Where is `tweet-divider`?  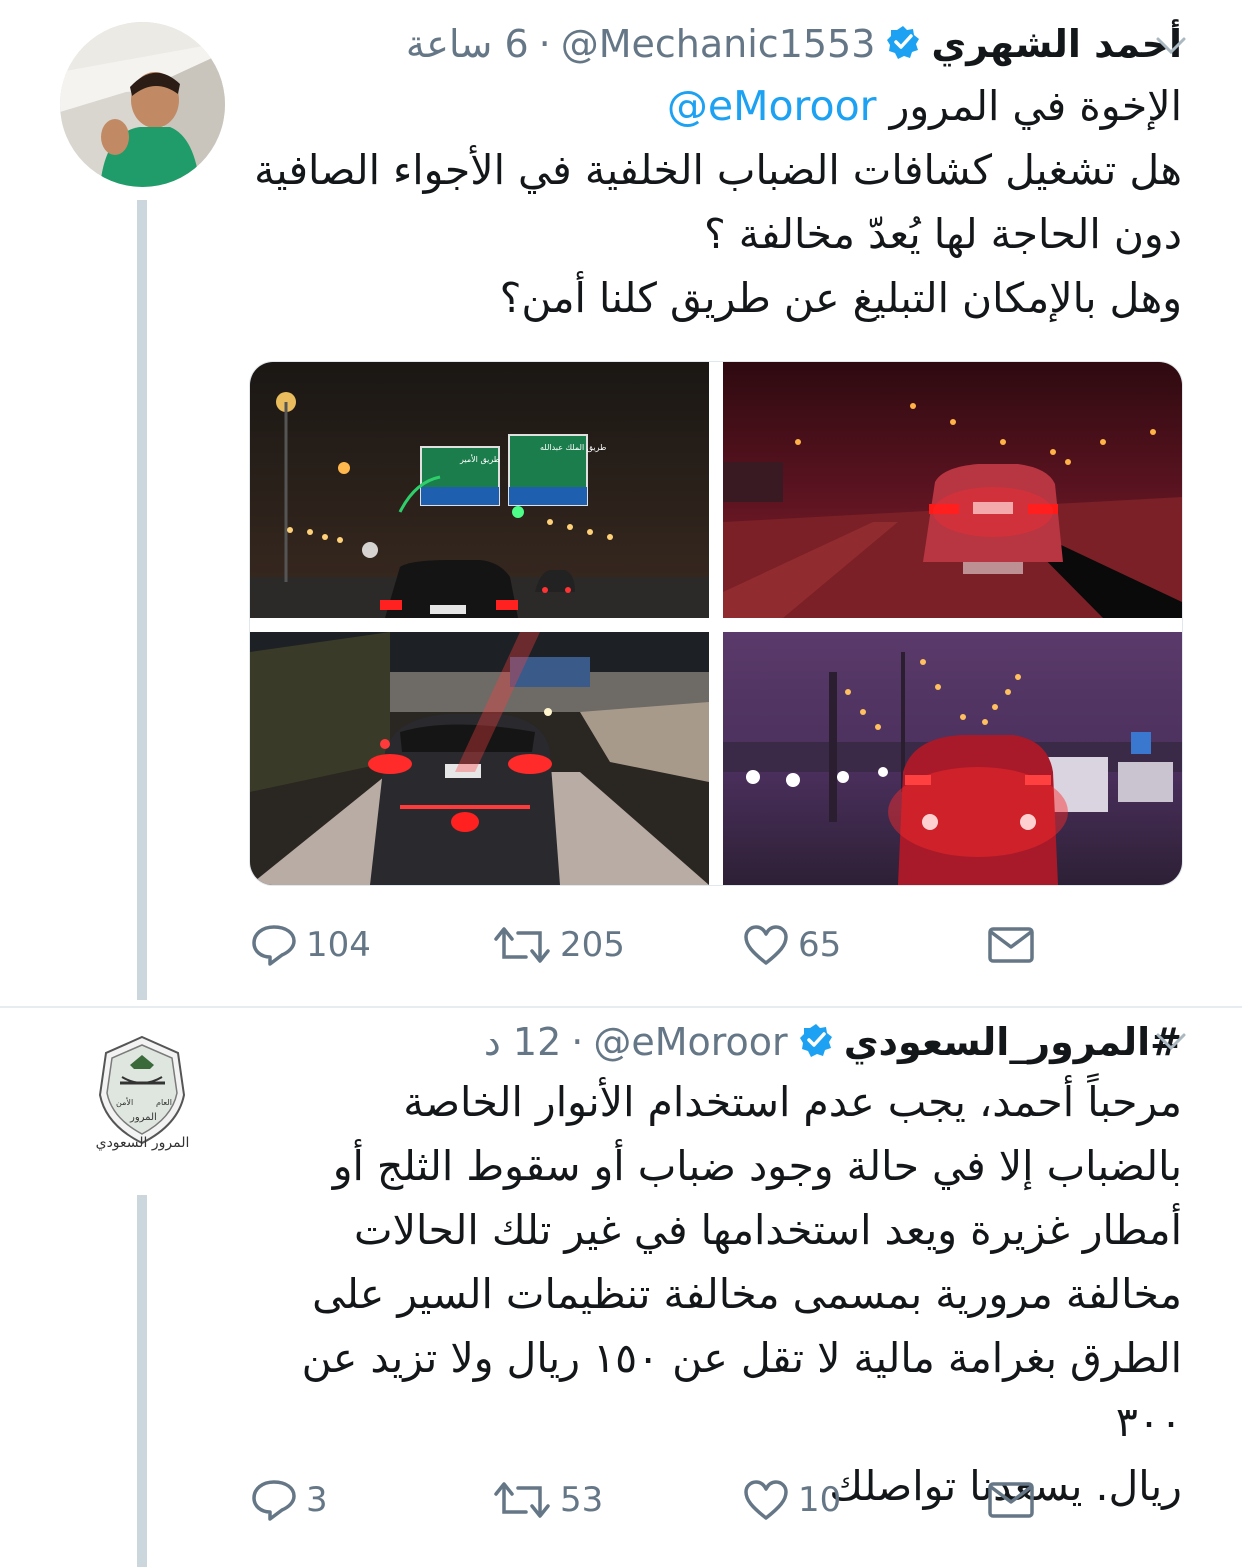
tweet-divider is located at coordinates (621, 1007).